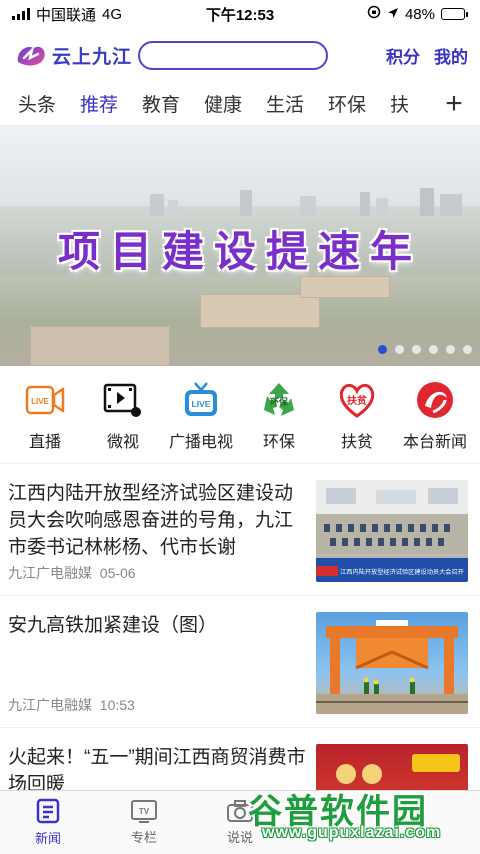 This screenshot has height=854, width=480. I want to click on location-icon, so click(393, 14).